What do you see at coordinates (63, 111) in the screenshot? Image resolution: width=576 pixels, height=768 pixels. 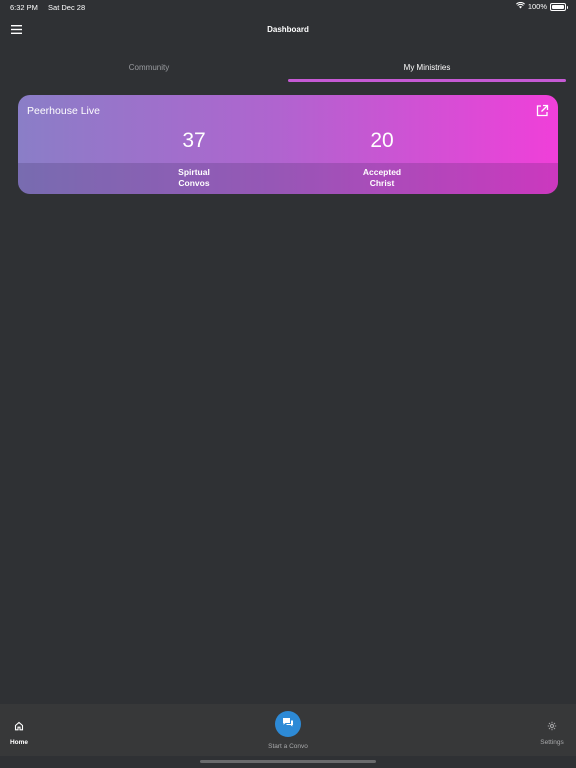 I see `ministry-title: Peerhouse Live` at bounding box center [63, 111].